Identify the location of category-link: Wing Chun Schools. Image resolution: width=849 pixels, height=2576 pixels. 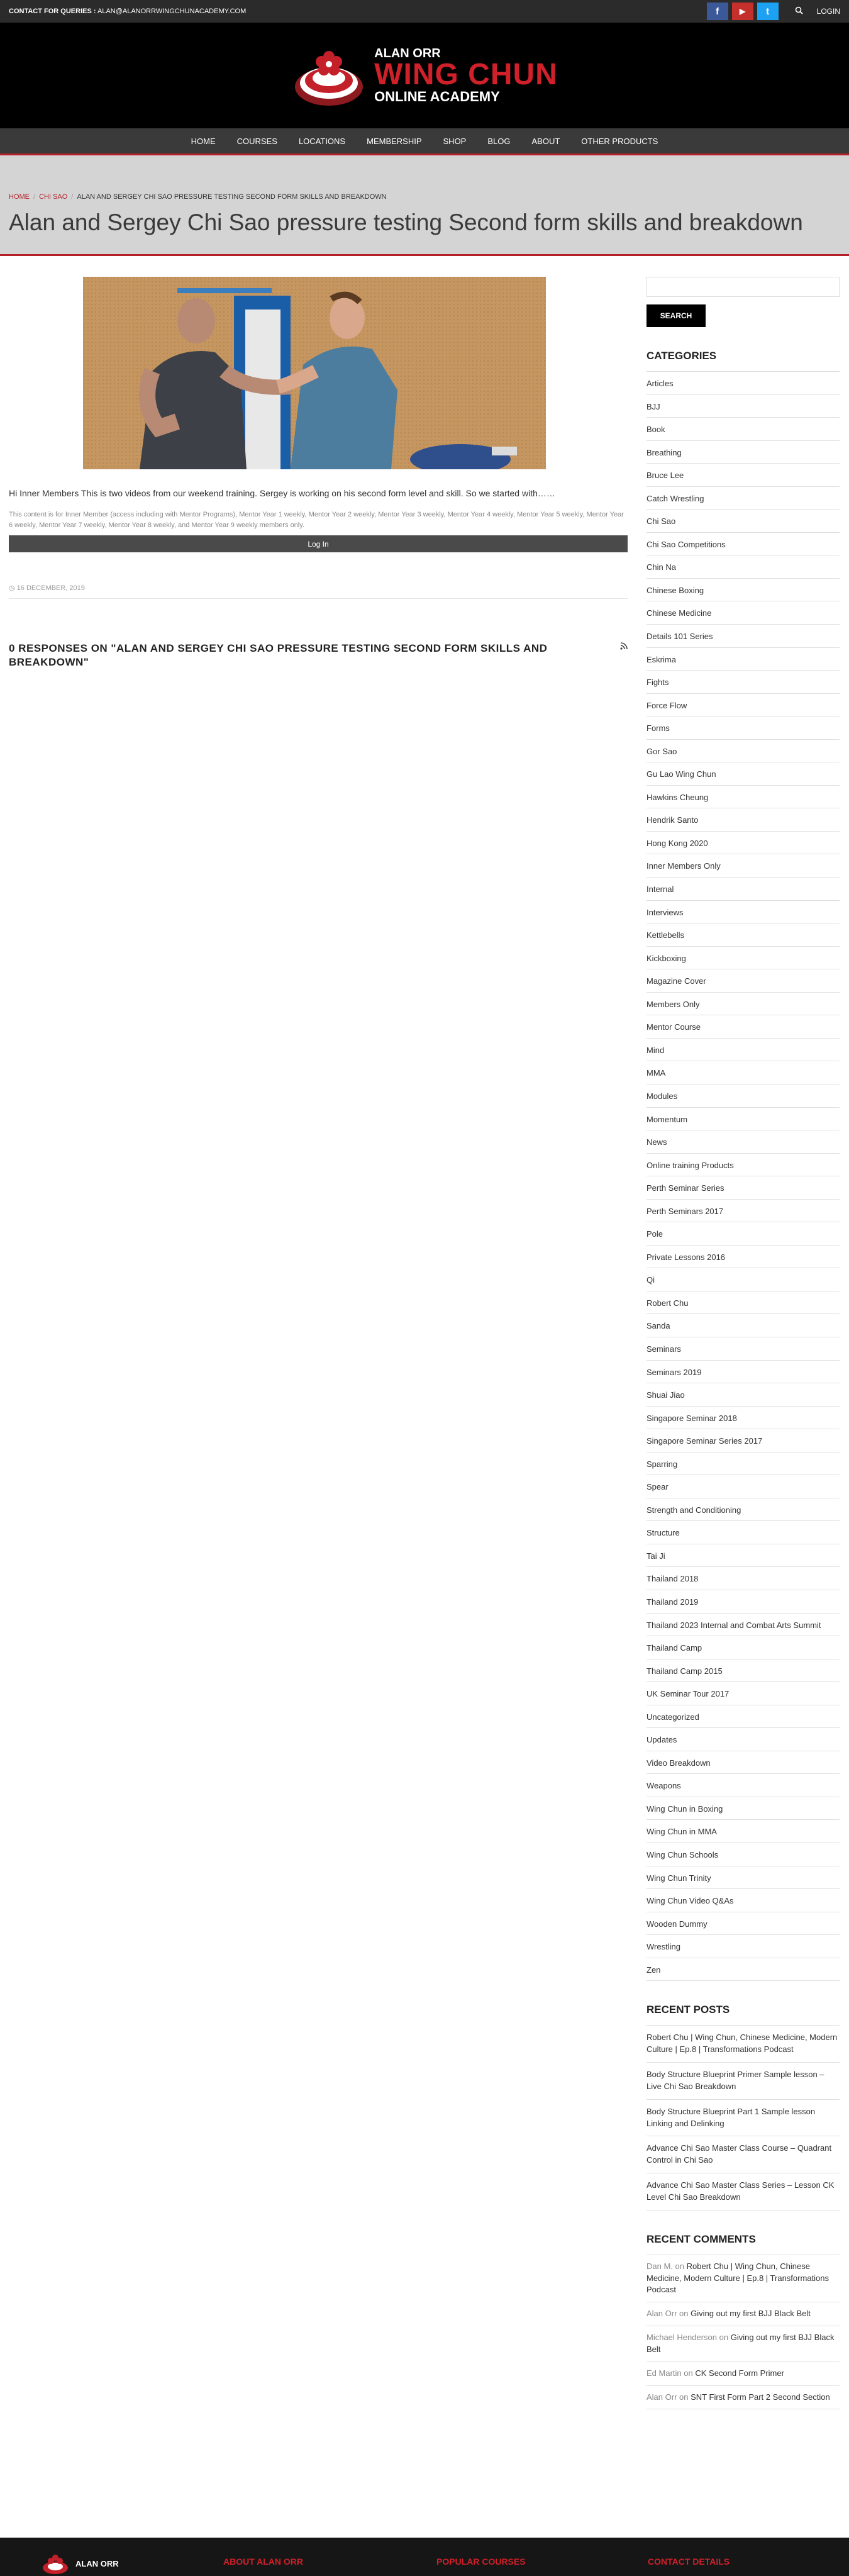
(743, 1854).